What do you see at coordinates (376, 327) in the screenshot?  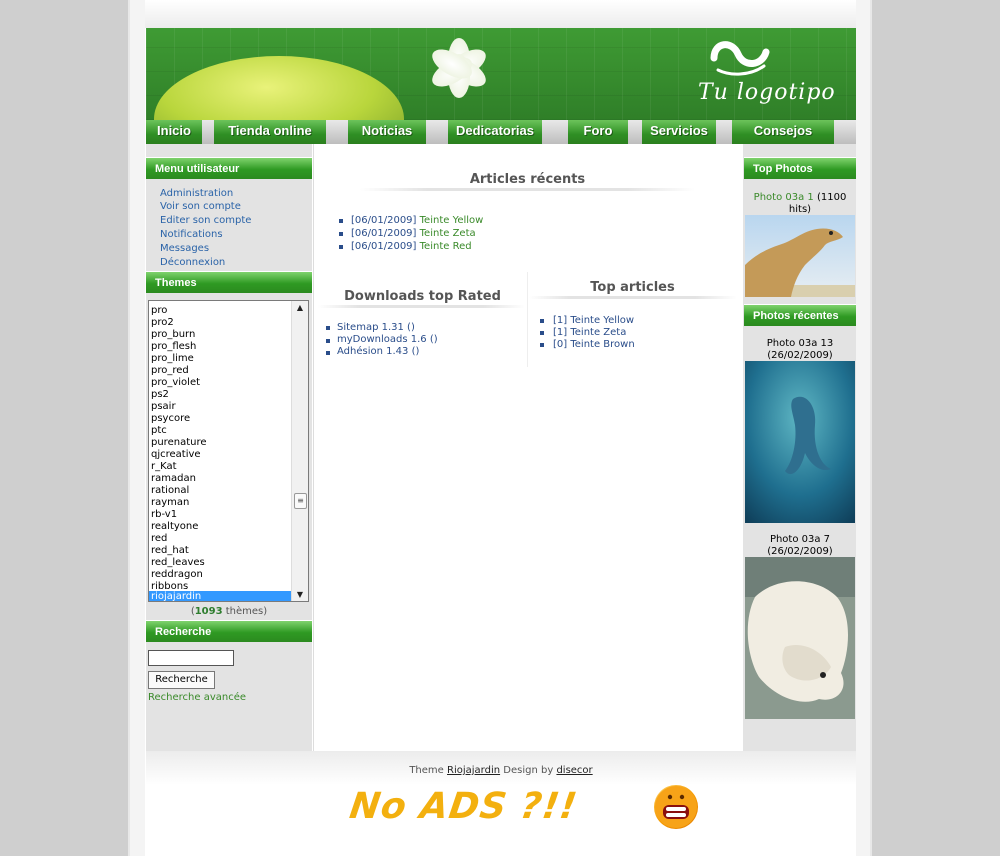 I see `download-link: Sitemap 1.31 ()` at bounding box center [376, 327].